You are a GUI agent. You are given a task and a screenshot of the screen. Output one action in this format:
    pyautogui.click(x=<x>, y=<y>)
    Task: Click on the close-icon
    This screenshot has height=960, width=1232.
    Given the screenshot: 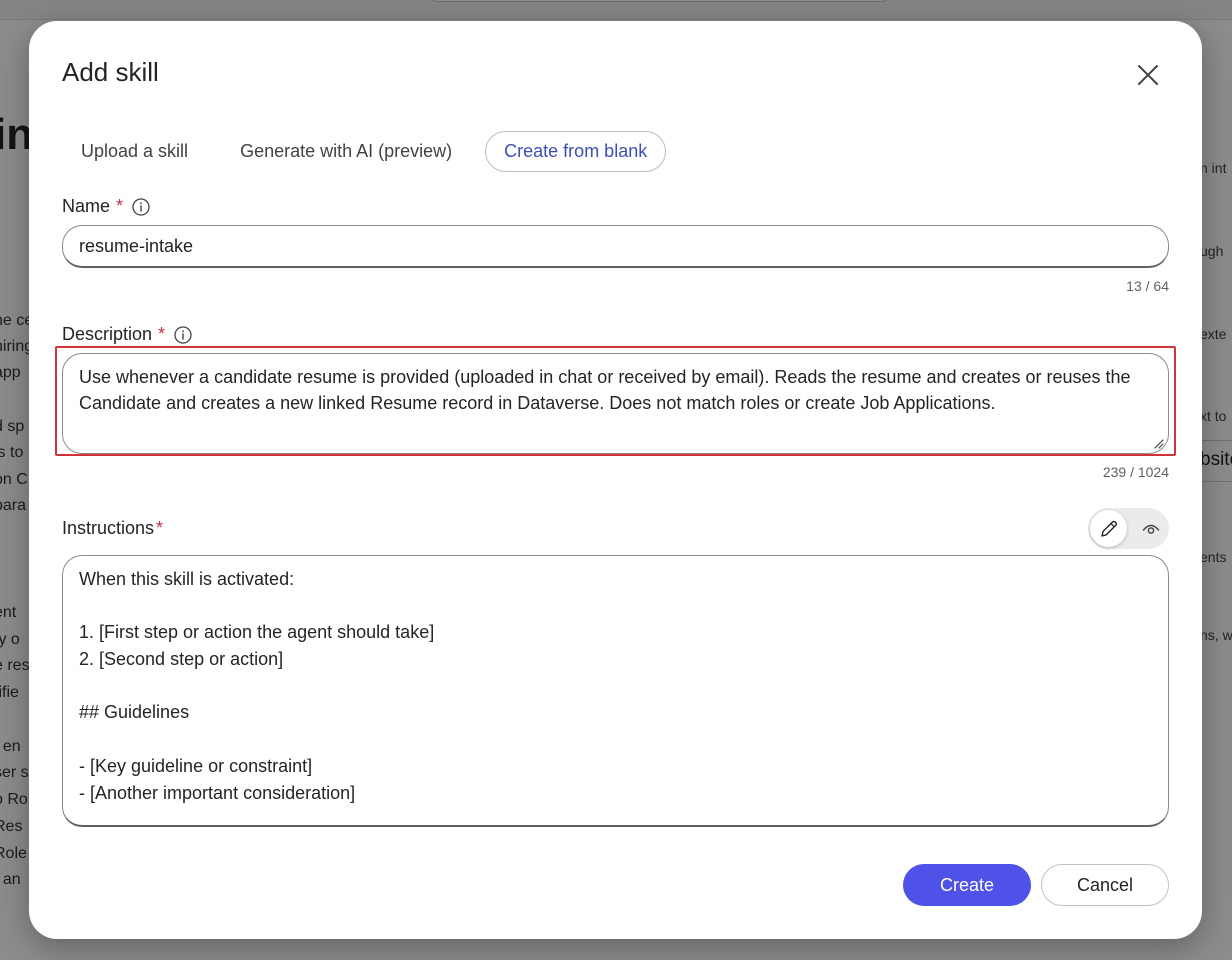 What is the action you would take?
    pyautogui.click(x=1148, y=75)
    